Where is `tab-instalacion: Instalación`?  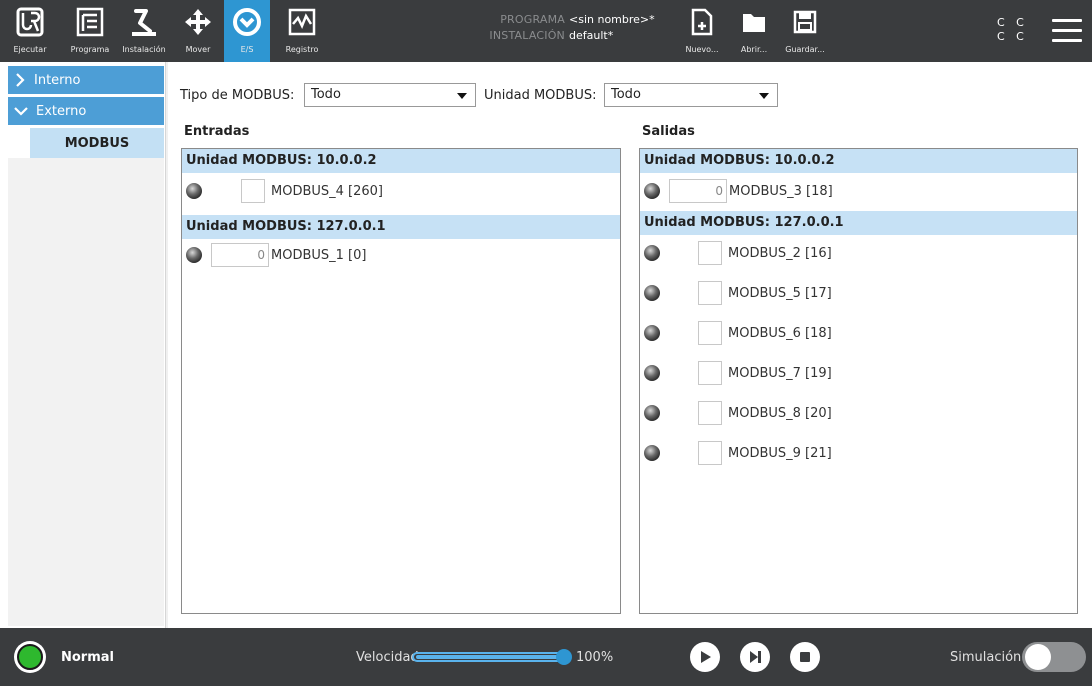
tab-instalacion: Instalación is located at coordinates (144, 32).